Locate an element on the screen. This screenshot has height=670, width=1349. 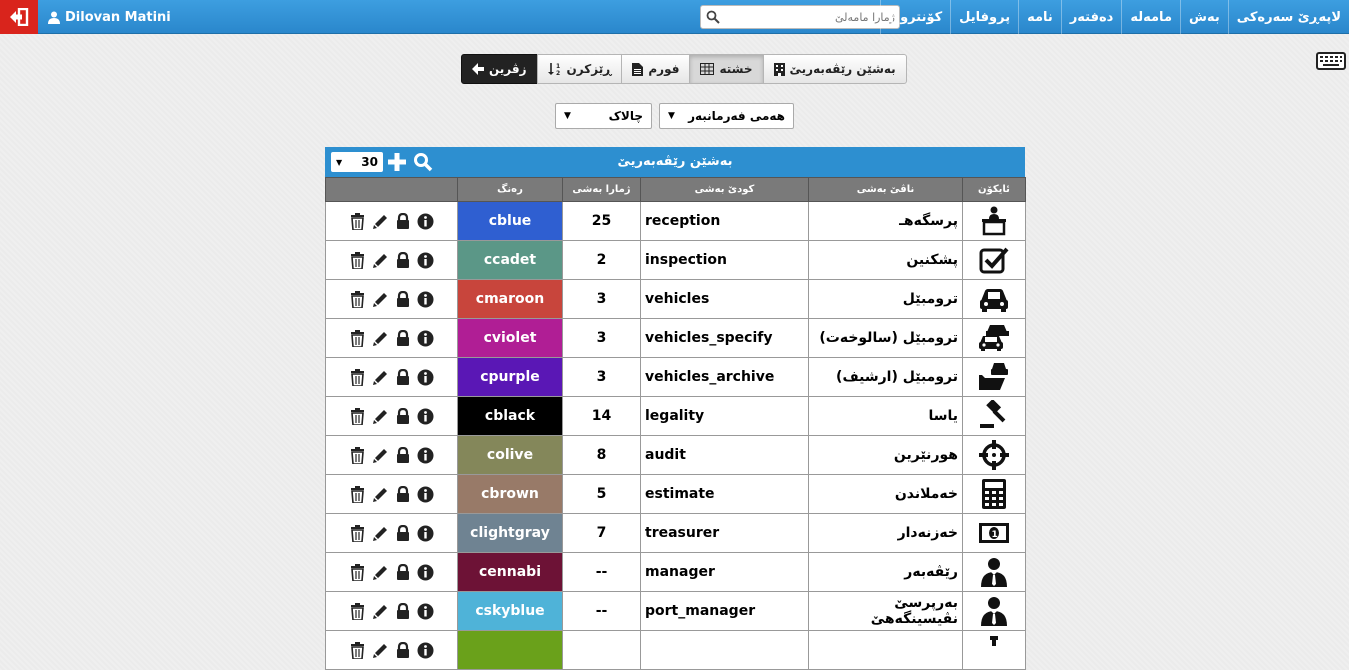
table-row: cblue 25 reception پرسگەهـ is located at coordinates (675, 221).